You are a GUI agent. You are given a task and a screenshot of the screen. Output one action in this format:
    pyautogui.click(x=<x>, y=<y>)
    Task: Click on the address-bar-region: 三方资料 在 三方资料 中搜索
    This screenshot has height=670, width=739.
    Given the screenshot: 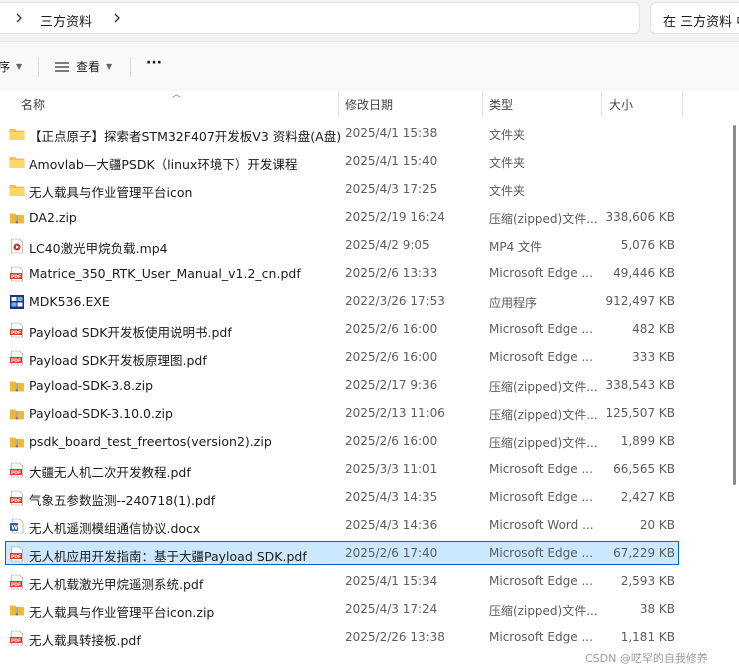 What is the action you would take?
    pyautogui.click(x=369, y=21)
    